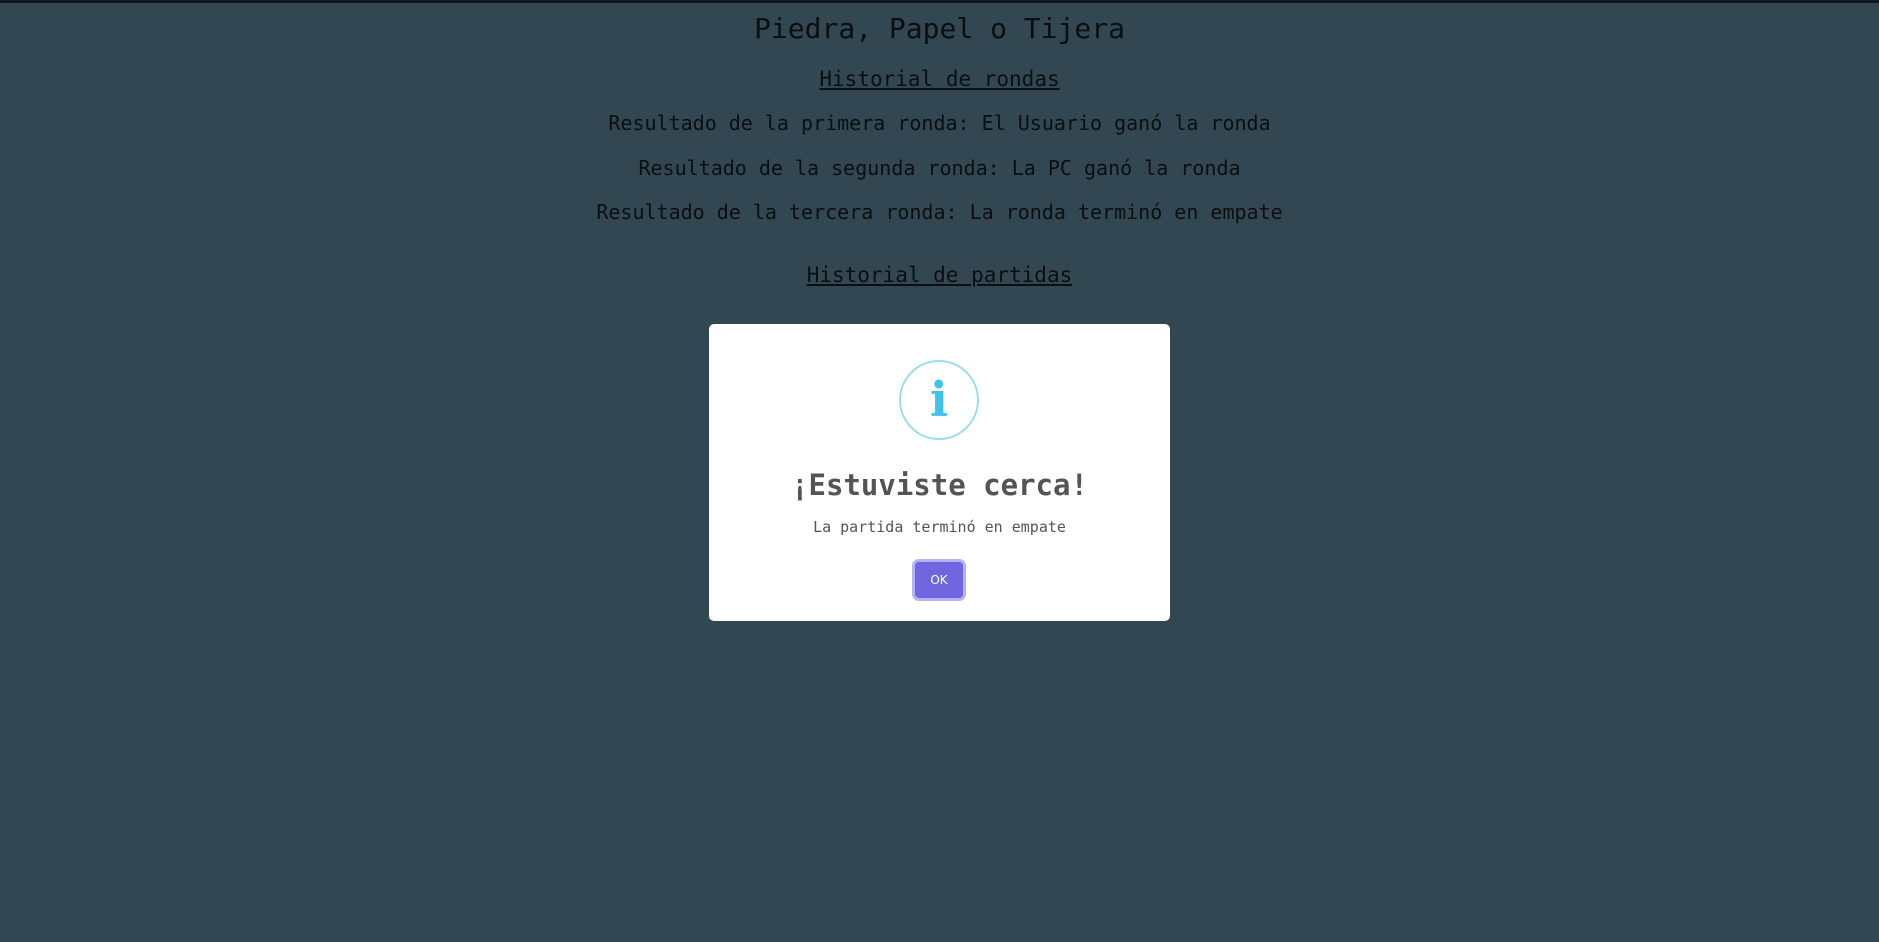 This screenshot has width=1879, height=942. What do you see at coordinates (939, 485) in the screenshot?
I see `modal-title: ¡Estuviste cerca!` at bounding box center [939, 485].